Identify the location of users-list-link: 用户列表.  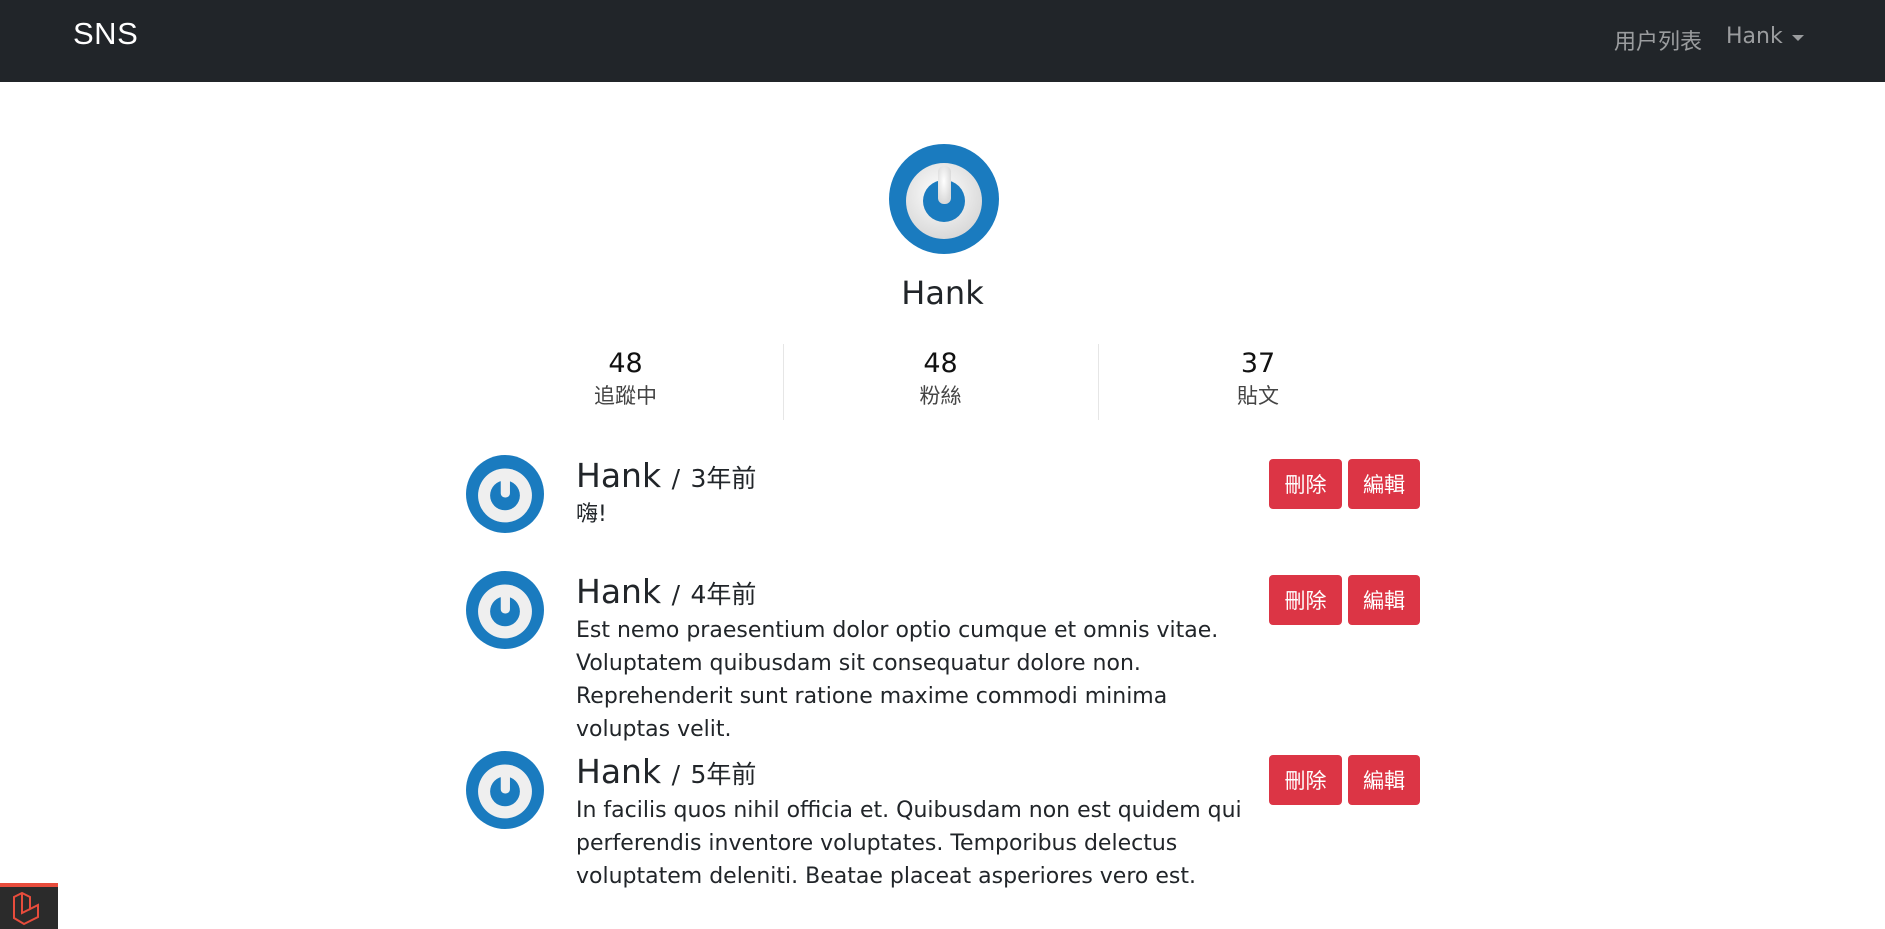
(1658, 40).